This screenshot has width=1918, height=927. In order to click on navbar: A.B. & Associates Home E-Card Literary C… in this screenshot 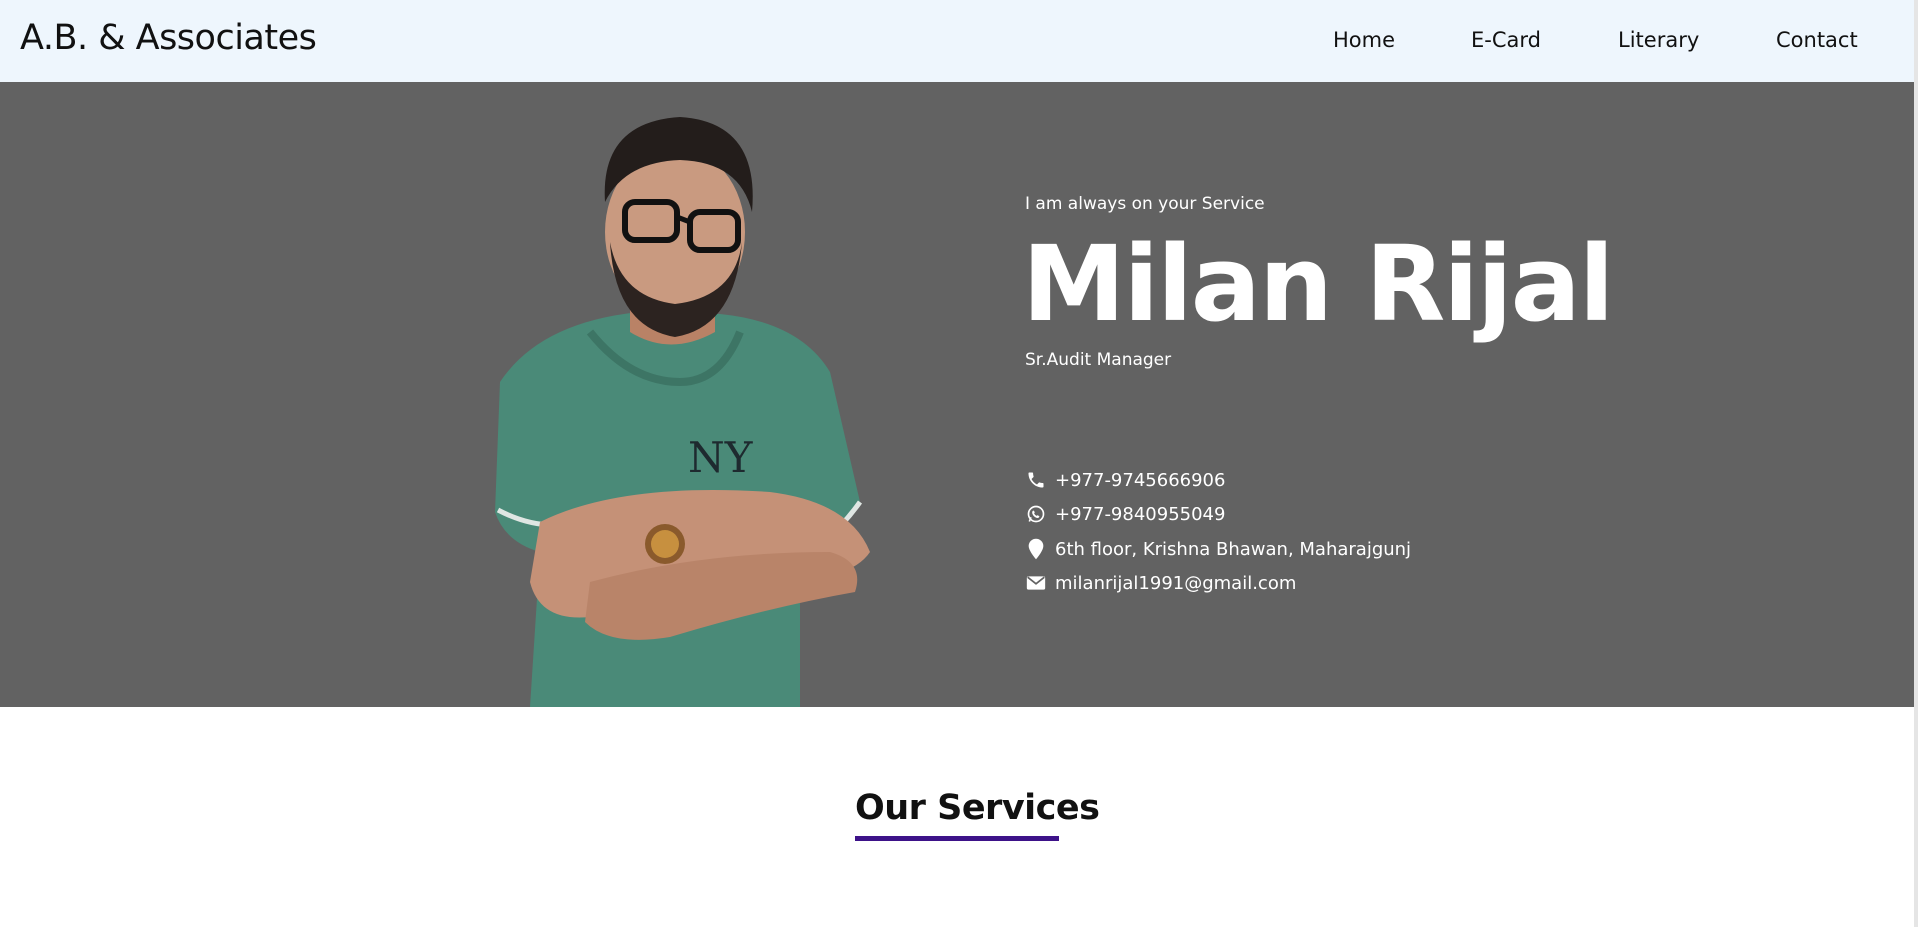, I will do `click(957, 41)`.